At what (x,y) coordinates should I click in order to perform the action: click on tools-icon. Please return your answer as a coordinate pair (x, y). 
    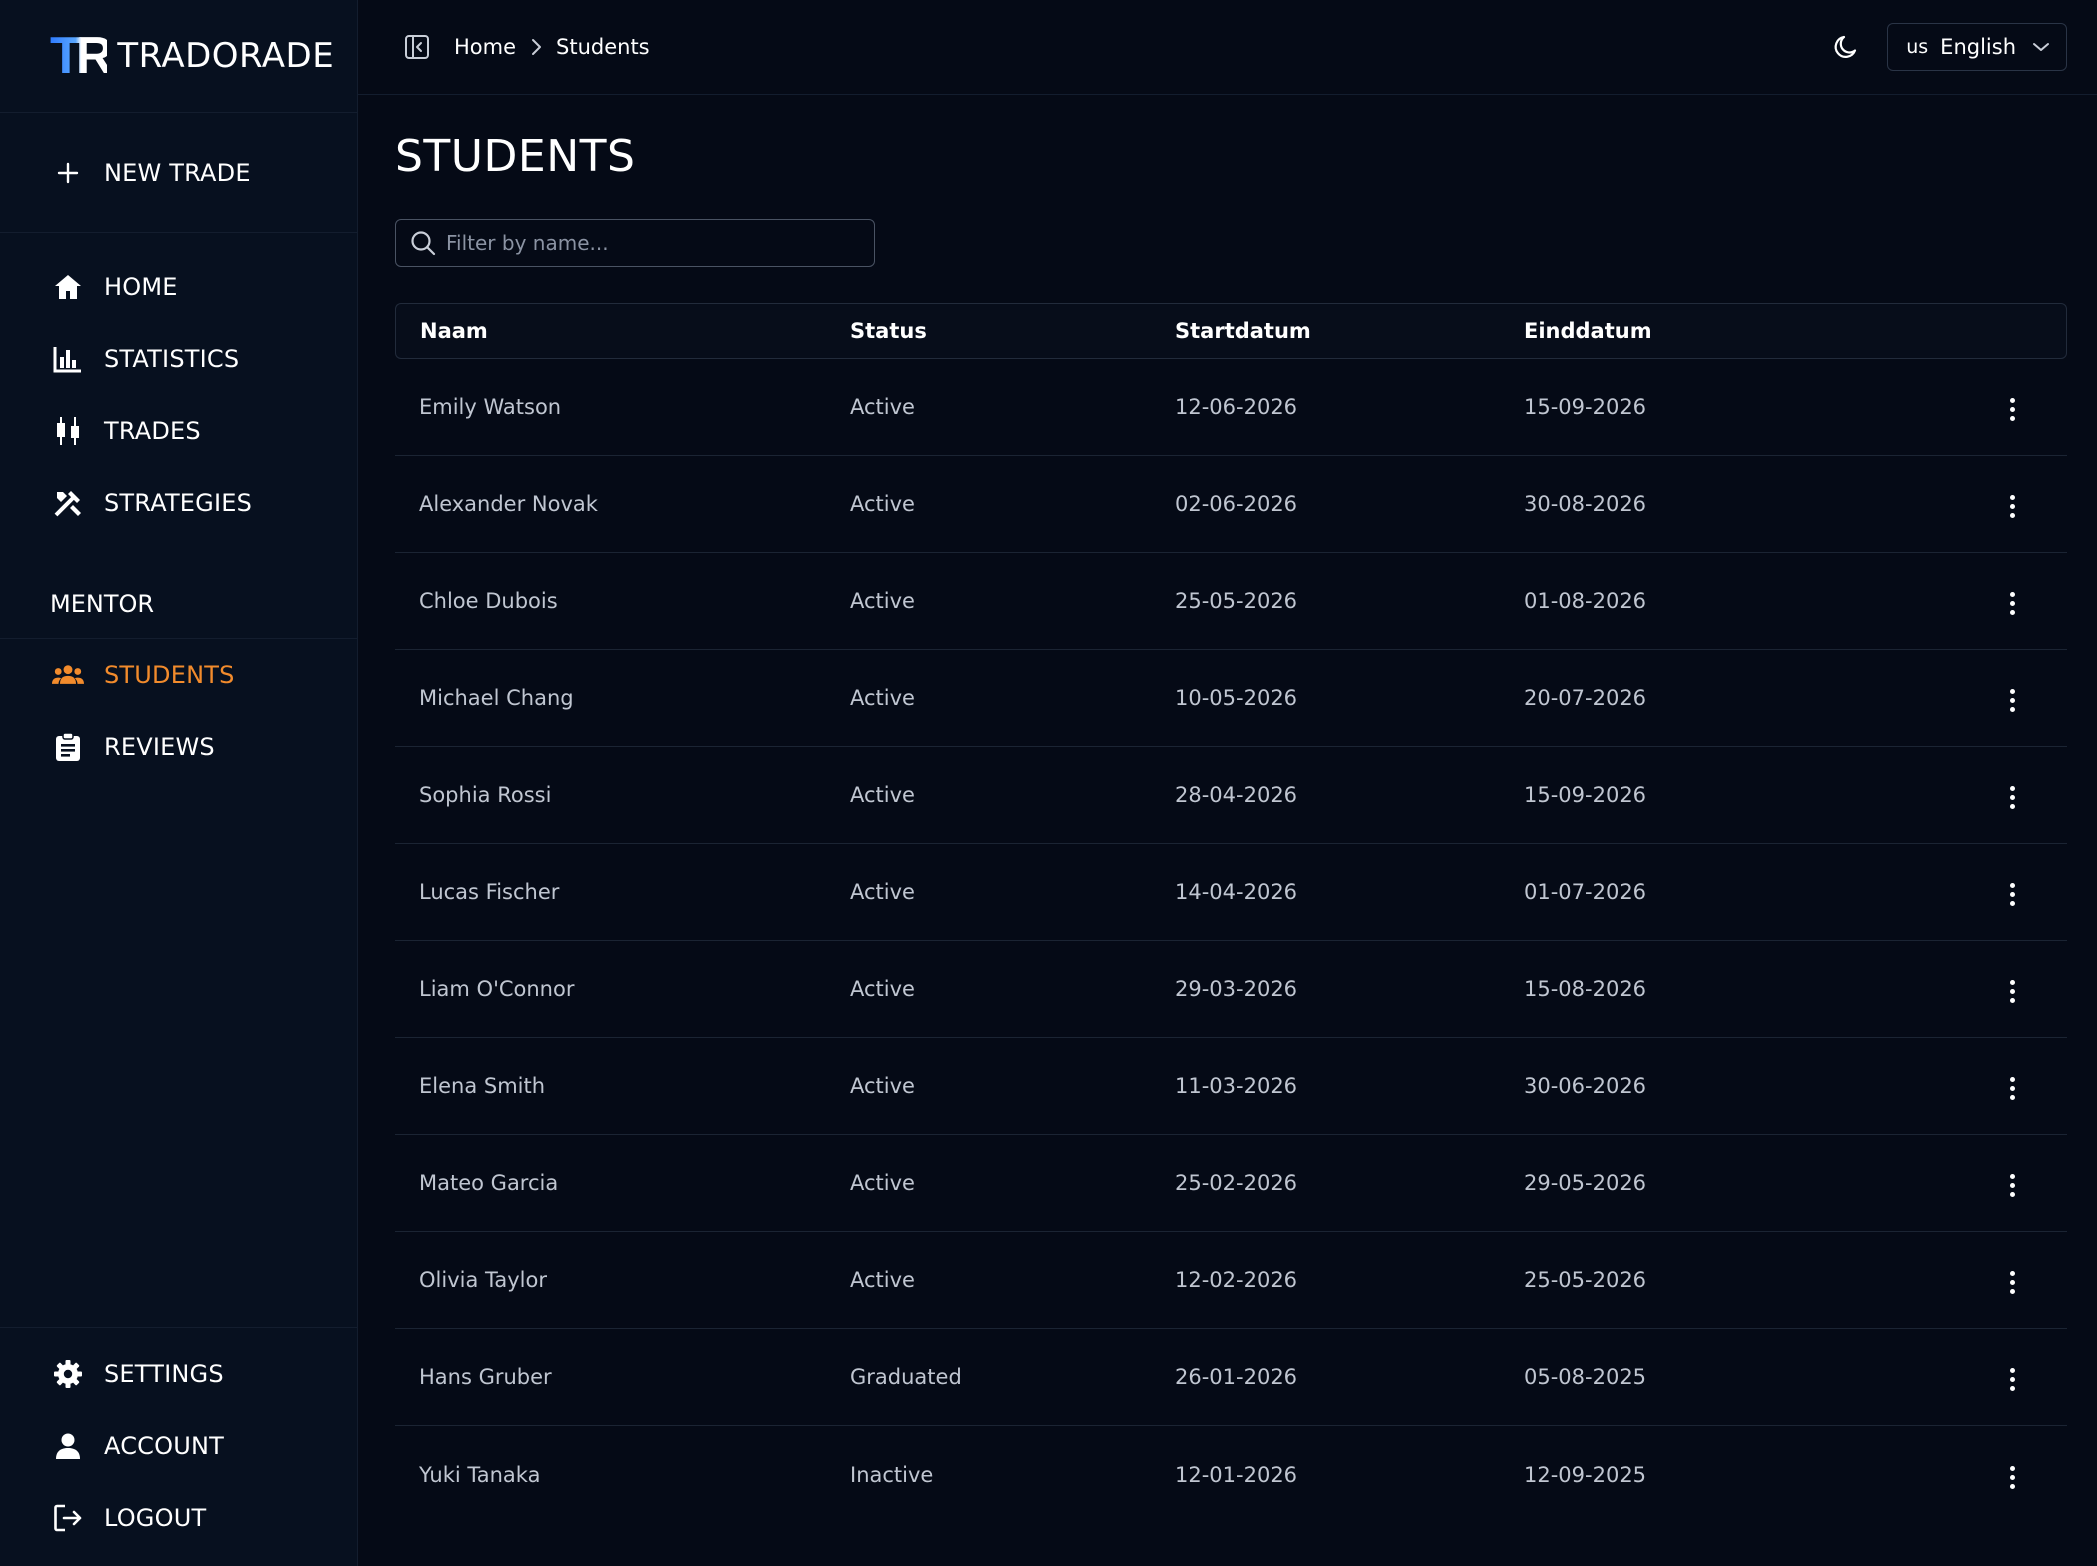
    Looking at the image, I should click on (68, 503).